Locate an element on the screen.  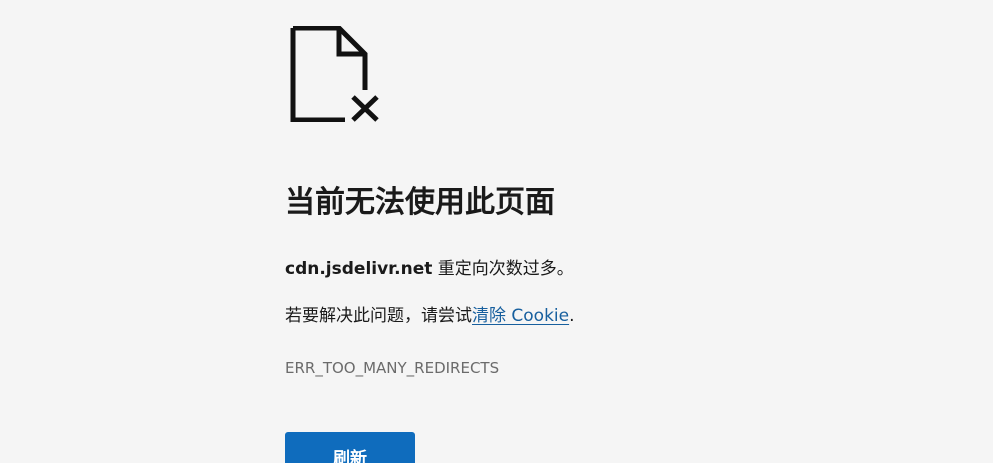
redirect-message: cdn.jsdelivr.net 重定向次数过多。 is located at coordinates (429, 269).